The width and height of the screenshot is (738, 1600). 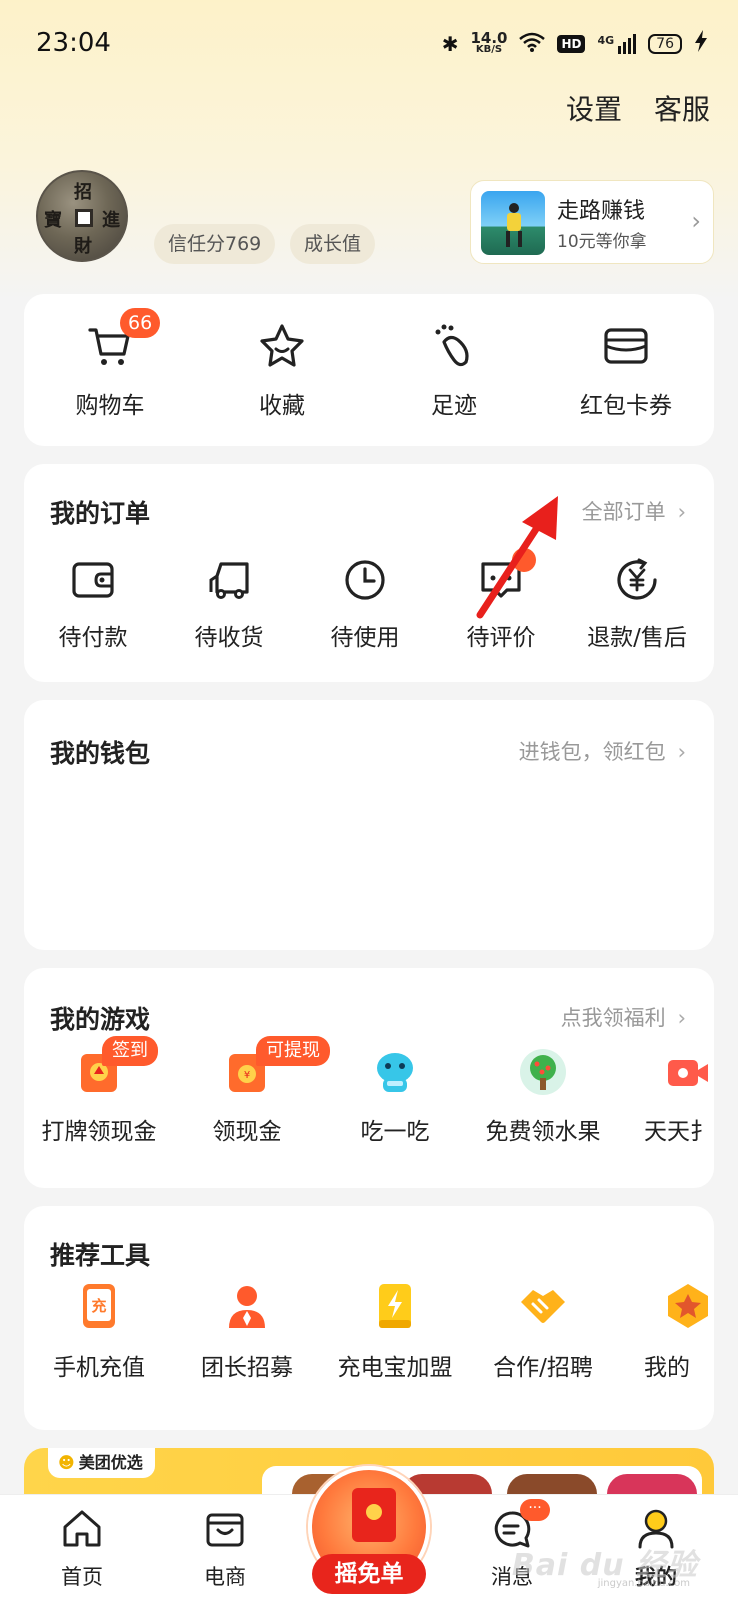 What do you see at coordinates (688, 1073) in the screenshot?
I see `video-icon` at bounding box center [688, 1073].